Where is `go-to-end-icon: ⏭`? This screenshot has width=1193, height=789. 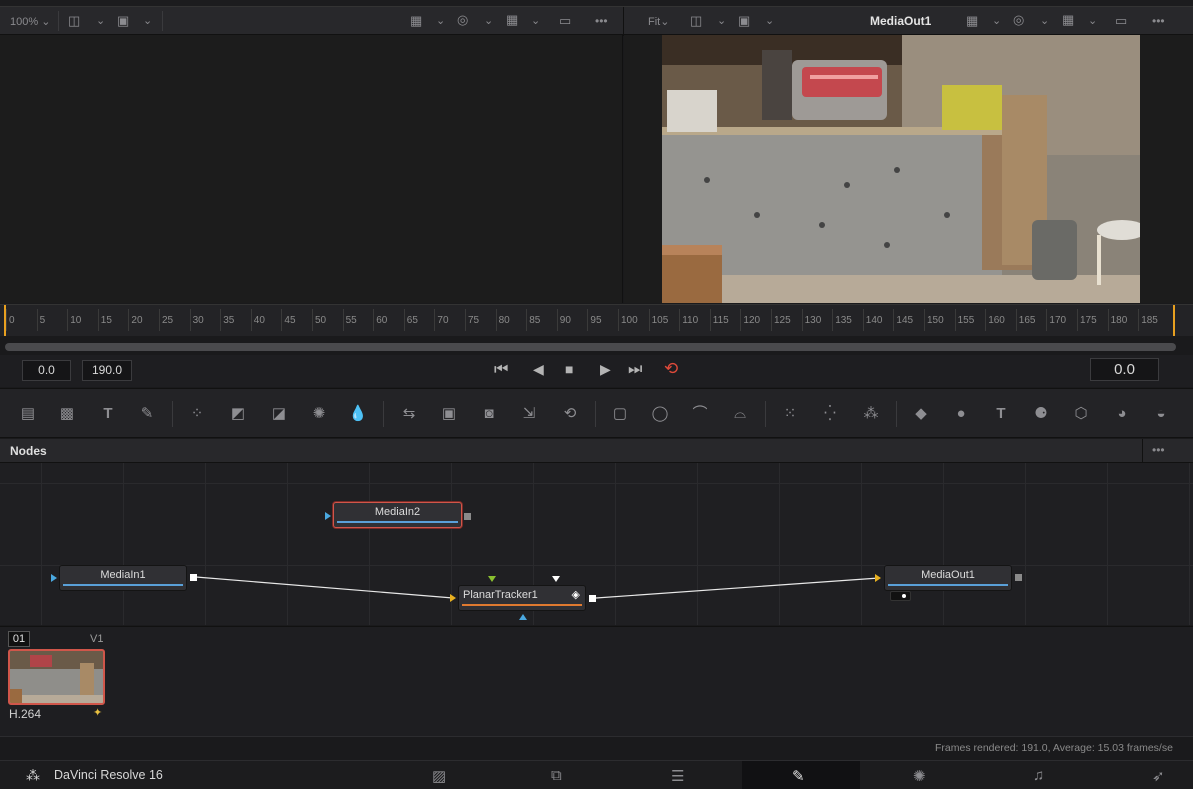
go-to-end-icon: ⏭ is located at coordinates (635, 370).